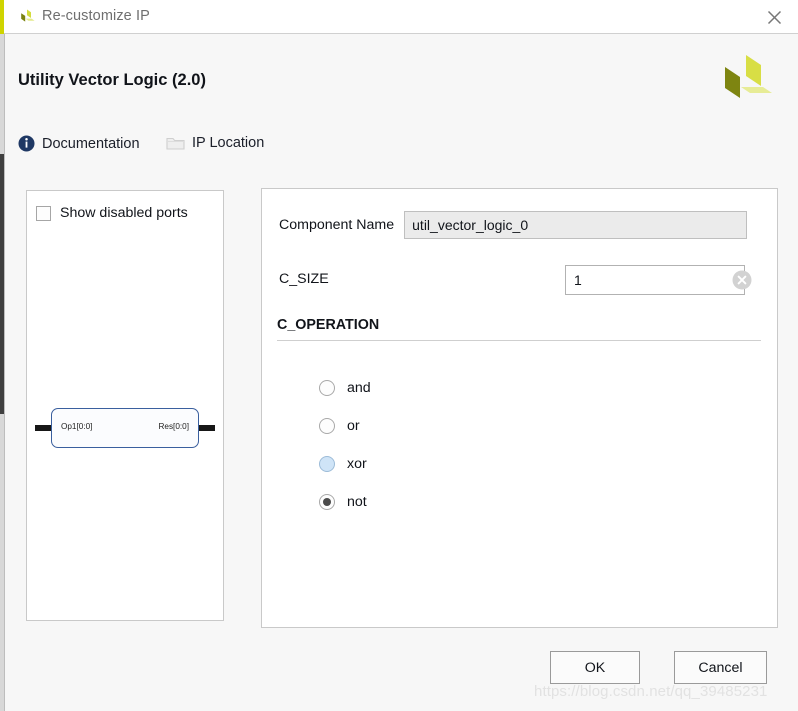  What do you see at coordinates (112, 80) in the screenshot?
I see `page-title: Utility Vector Logic (2.0)` at bounding box center [112, 80].